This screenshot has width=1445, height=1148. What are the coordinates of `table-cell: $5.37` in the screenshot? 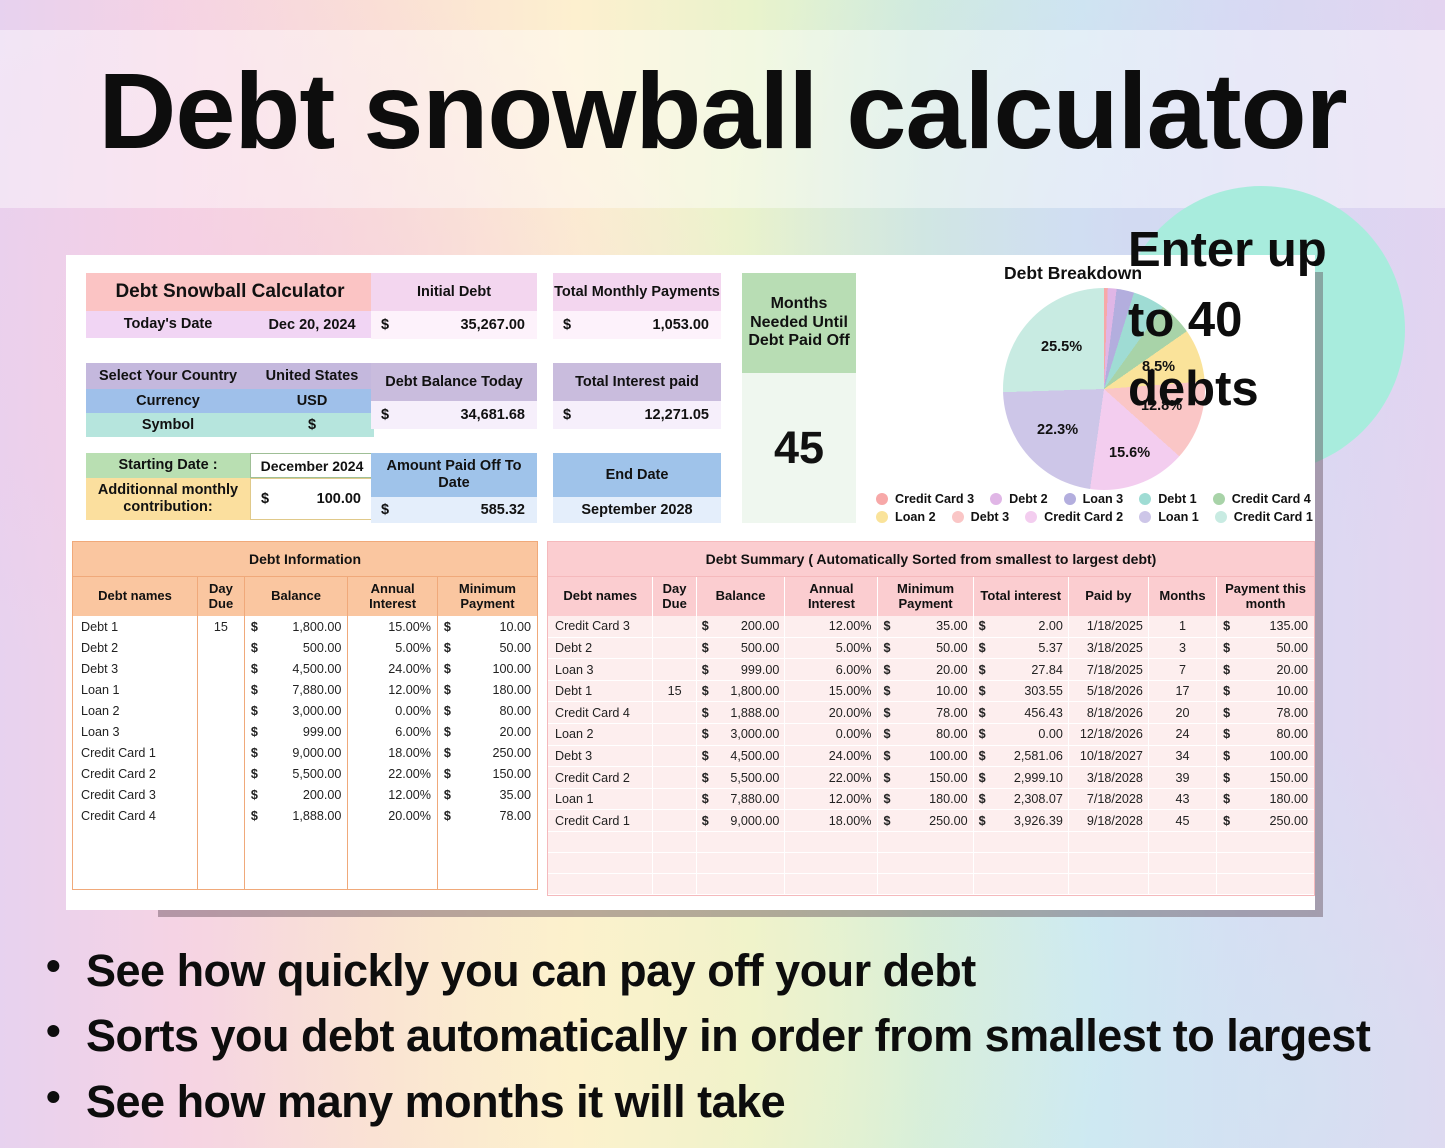 It's located at (1021, 648).